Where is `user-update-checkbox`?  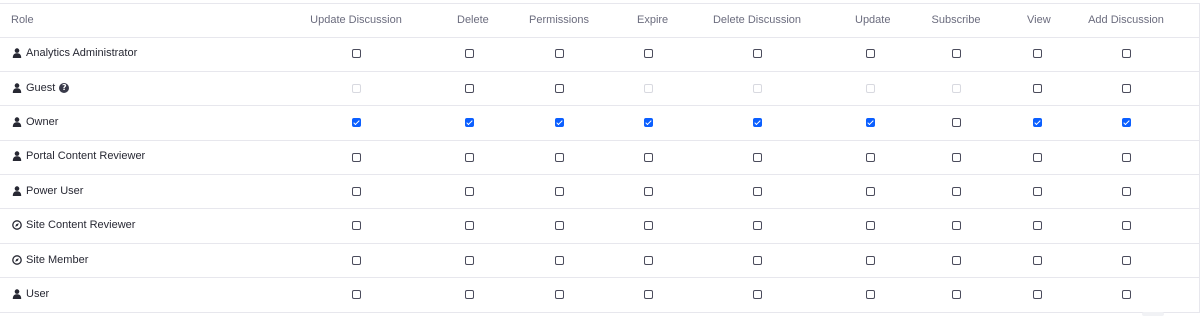 user-update-checkbox is located at coordinates (870, 295).